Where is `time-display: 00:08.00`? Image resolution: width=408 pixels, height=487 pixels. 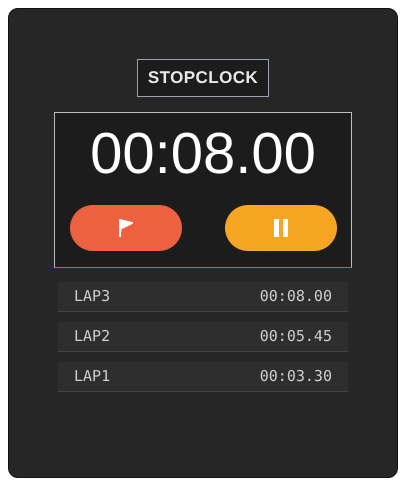 time-display: 00:08.00 is located at coordinates (203, 153).